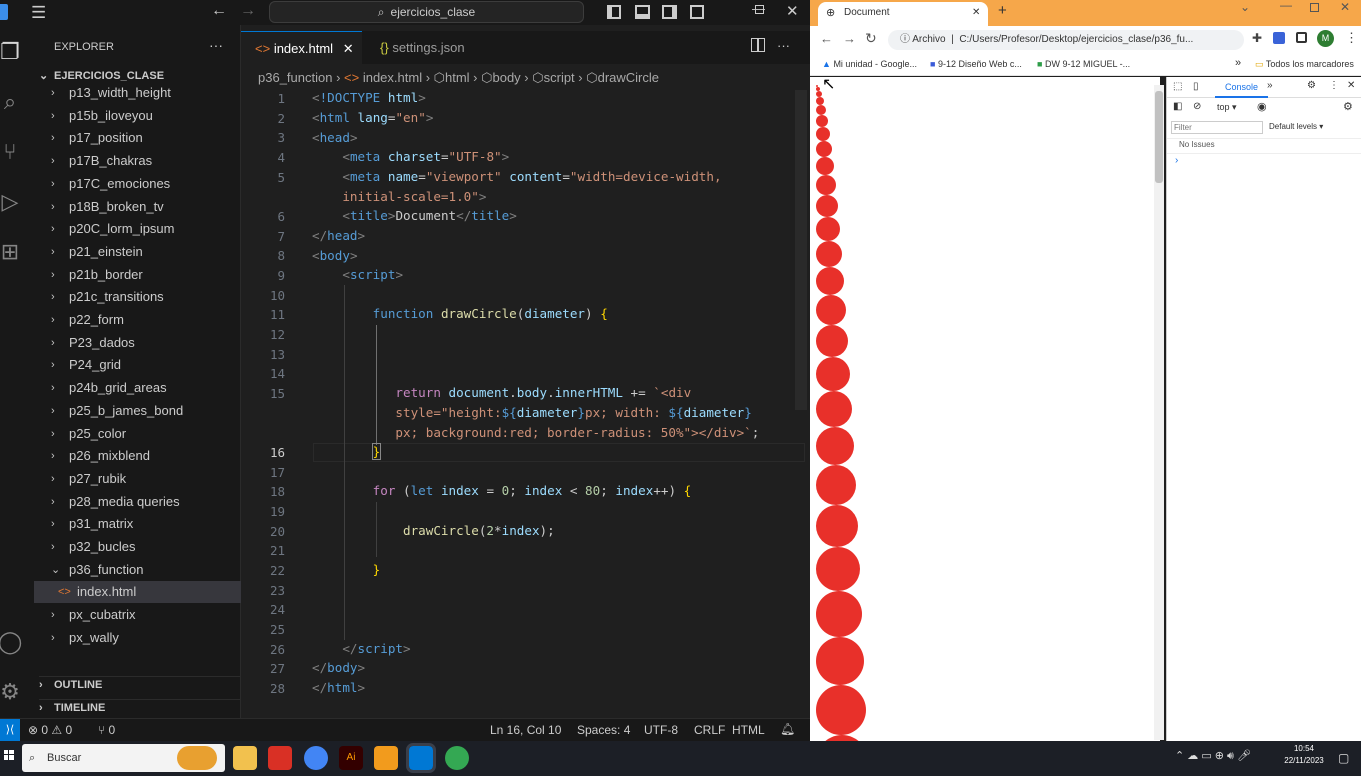 This screenshot has width=1361, height=776. I want to click on tab-settings-json: {} settings.json, so click(431, 47).